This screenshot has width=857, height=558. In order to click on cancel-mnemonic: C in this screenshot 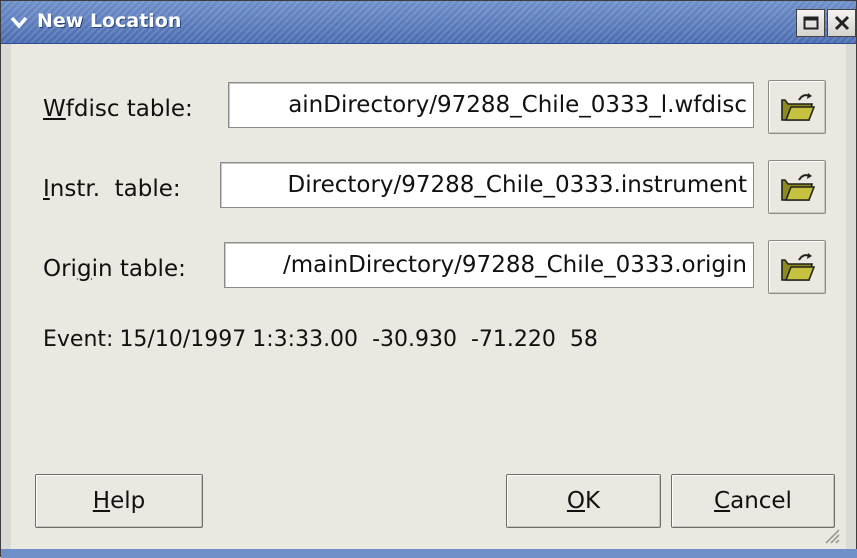, I will do `click(722, 501)`.